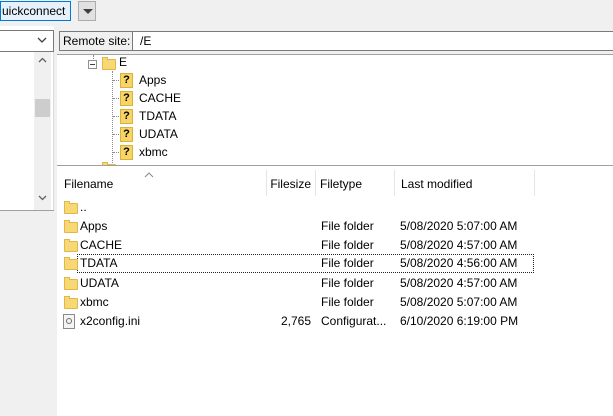  I want to click on file-row: .., so click(335, 207).